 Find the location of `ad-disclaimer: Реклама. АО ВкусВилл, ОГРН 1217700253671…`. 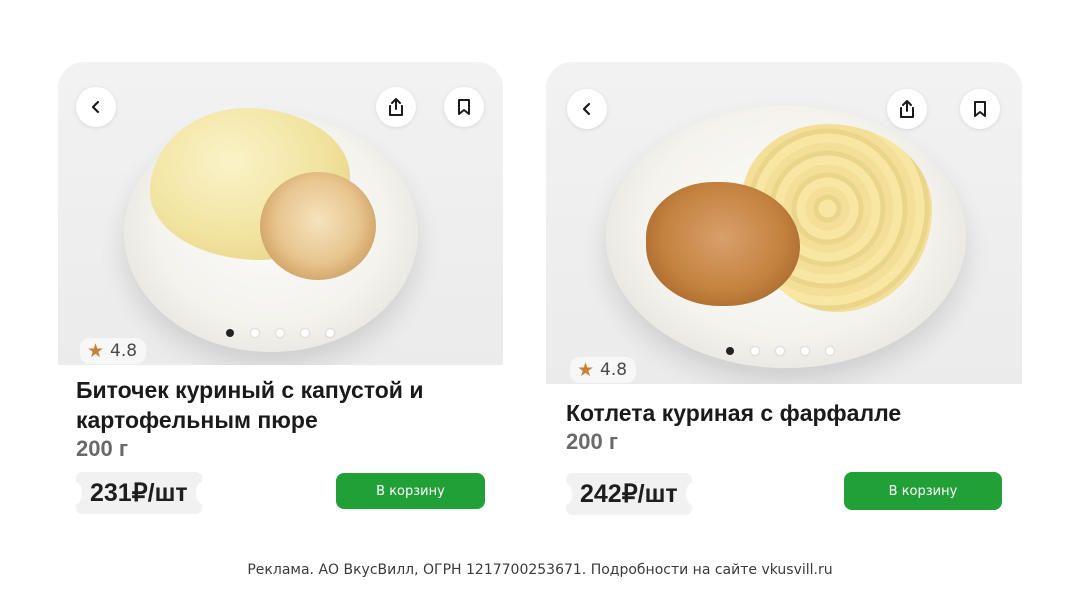

ad-disclaimer: Реклама. АО ВкусВилл, ОГРН 1217700253671… is located at coordinates (540, 570).